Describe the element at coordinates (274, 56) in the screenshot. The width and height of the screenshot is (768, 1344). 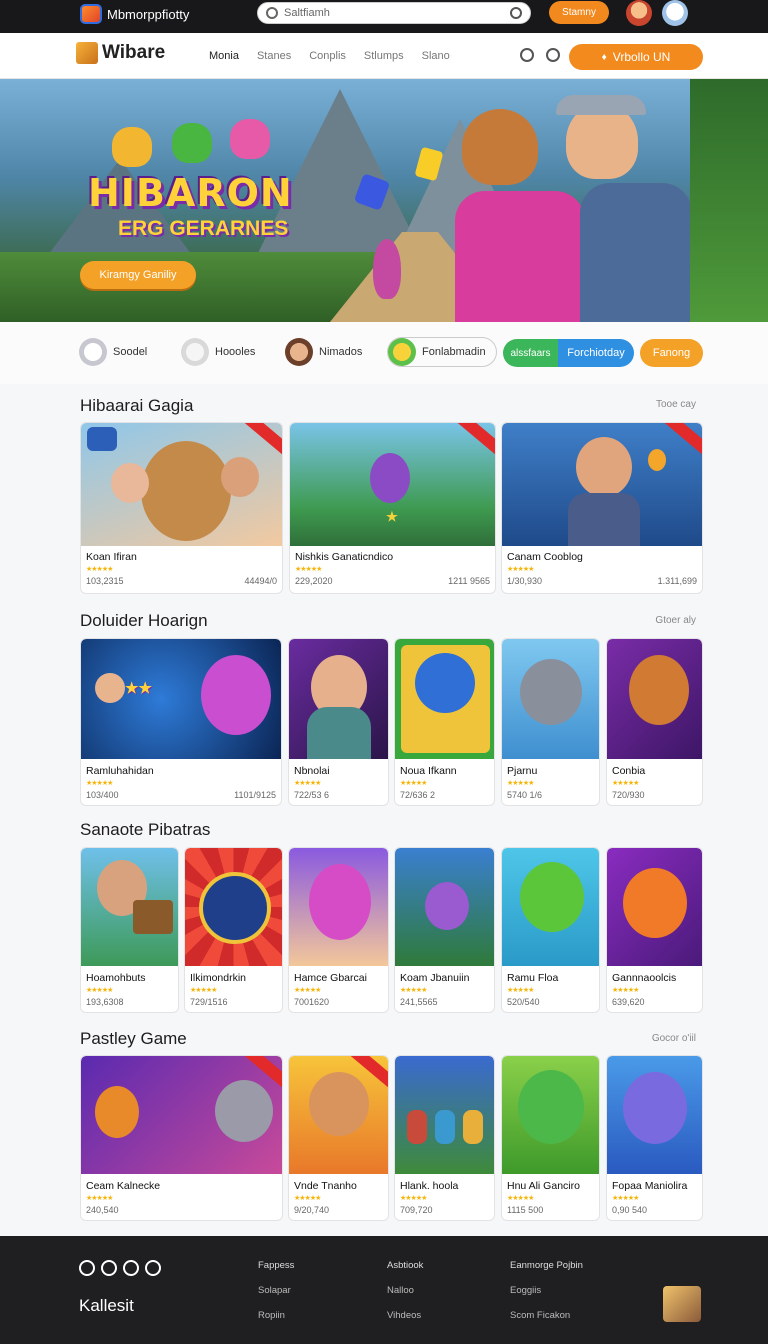
I see `nav-link: Stanes` at that location.